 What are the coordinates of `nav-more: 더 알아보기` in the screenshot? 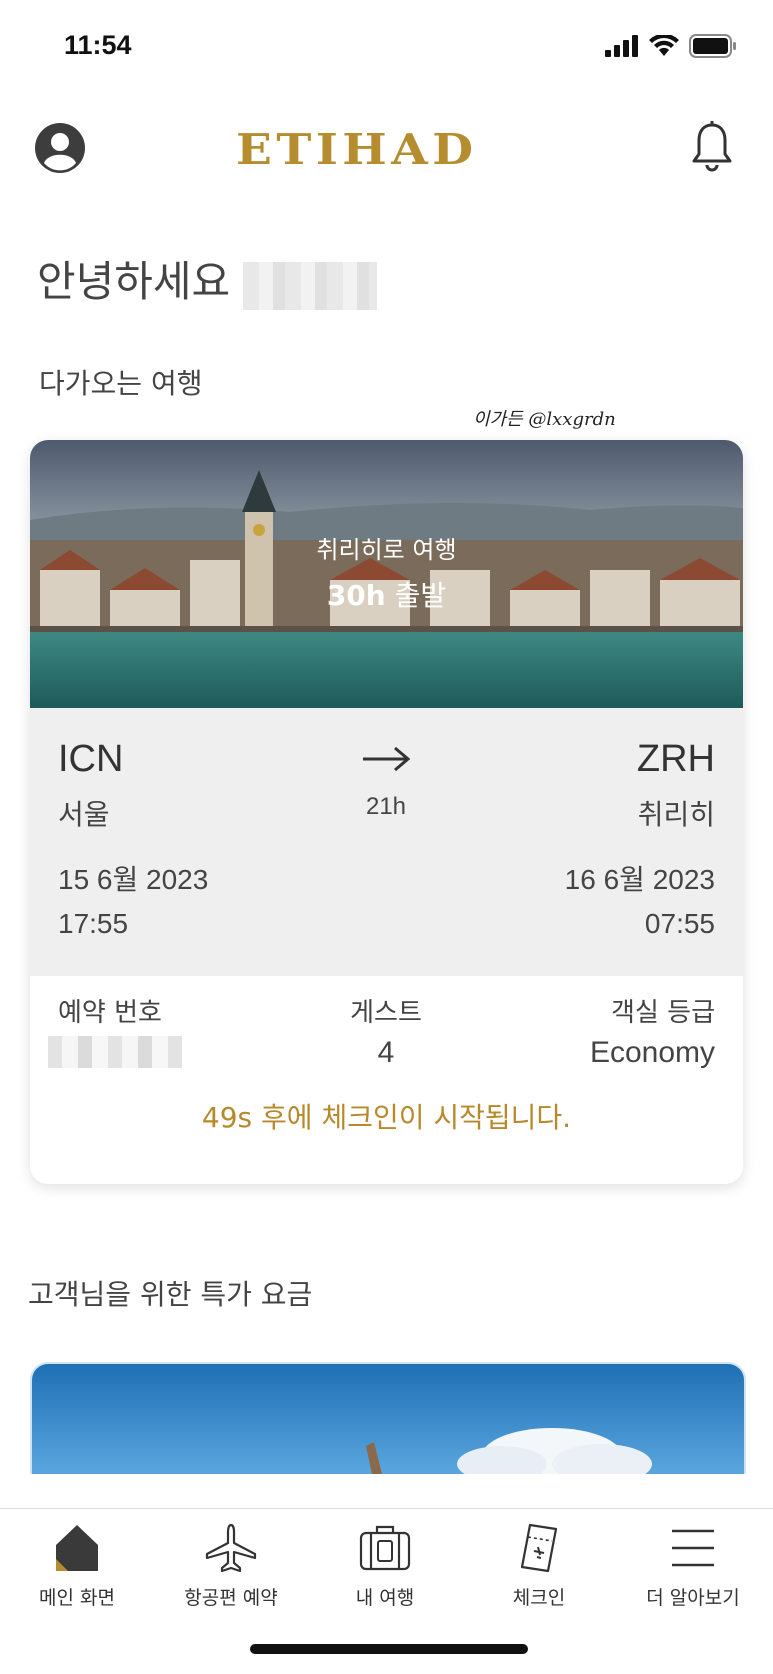 It's located at (693, 1566).